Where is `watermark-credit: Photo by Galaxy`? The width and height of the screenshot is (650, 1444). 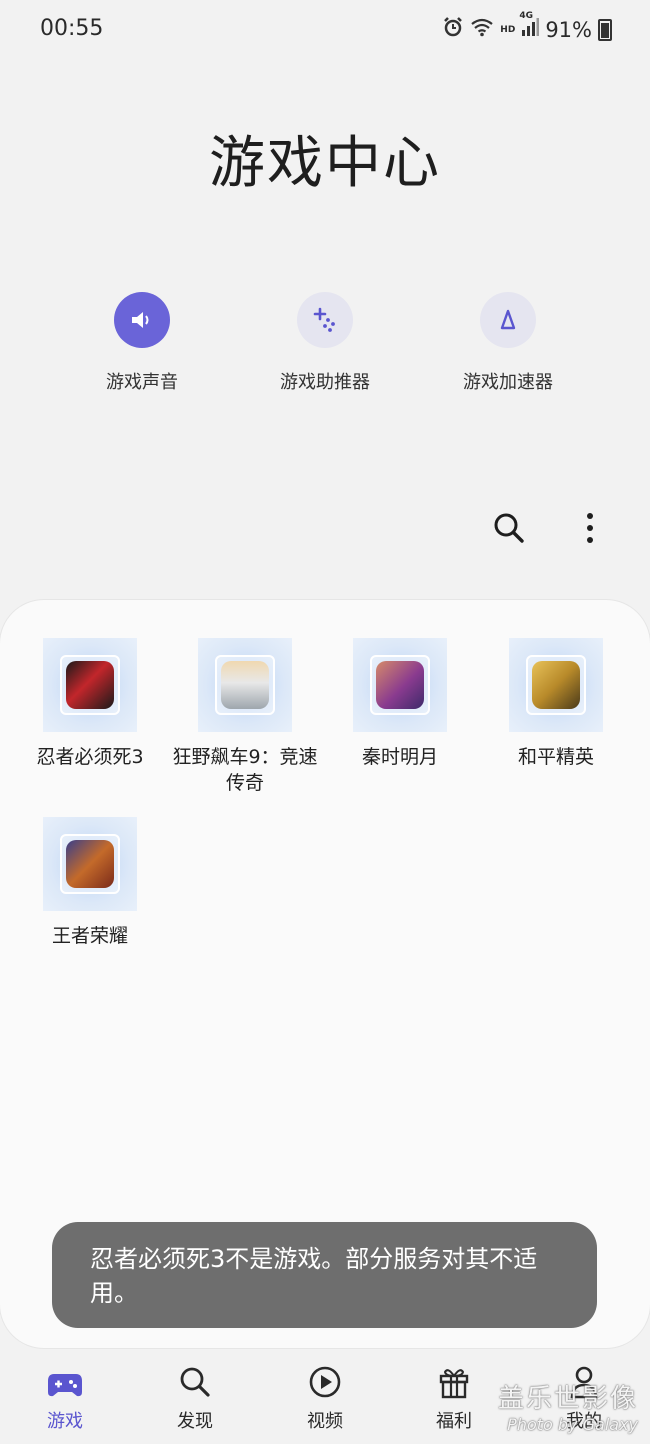 watermark-credit: Photo by Galaxy is located at coordinates (572, 1424).